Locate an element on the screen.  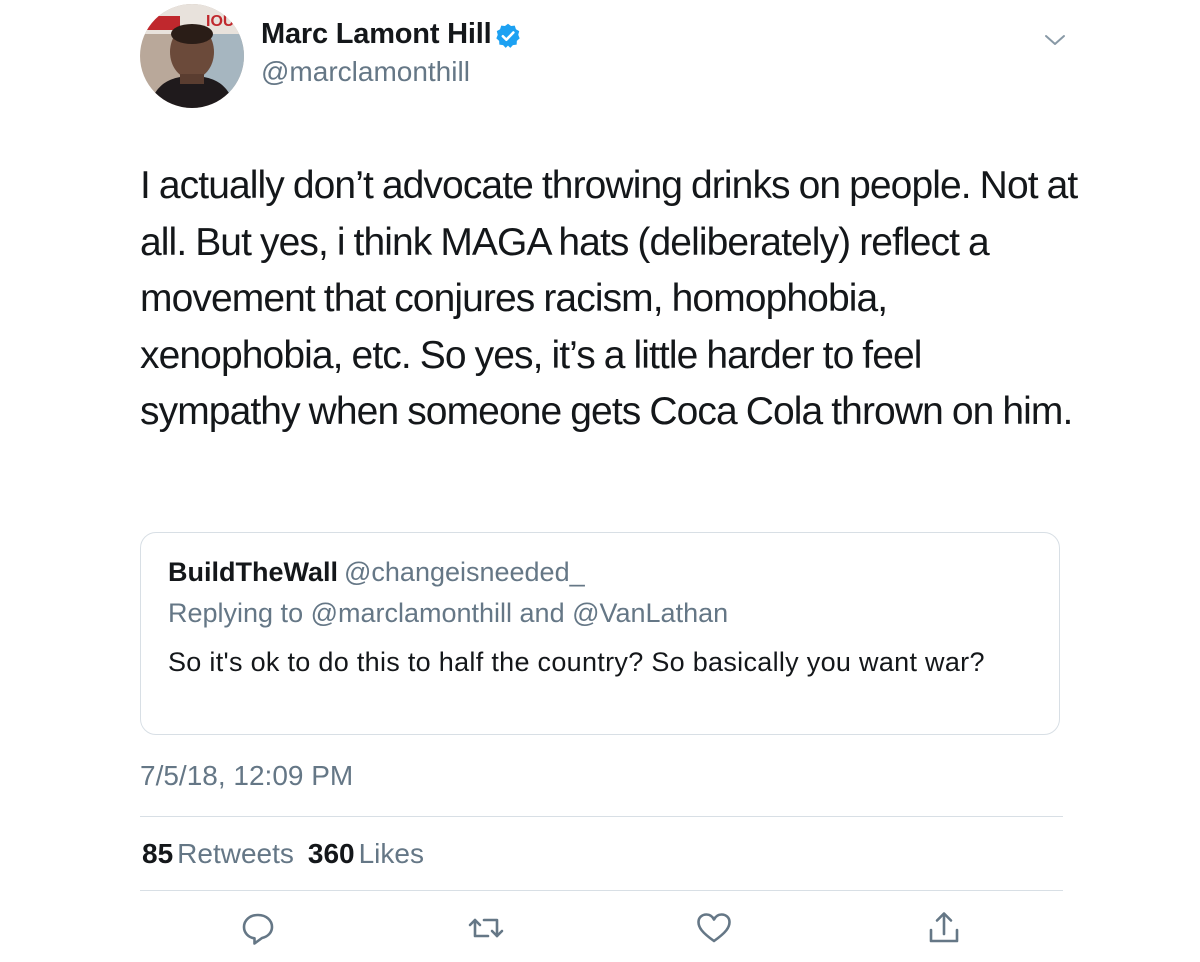
author-handle: @marclamonthill is located at coordinates (365, 72).